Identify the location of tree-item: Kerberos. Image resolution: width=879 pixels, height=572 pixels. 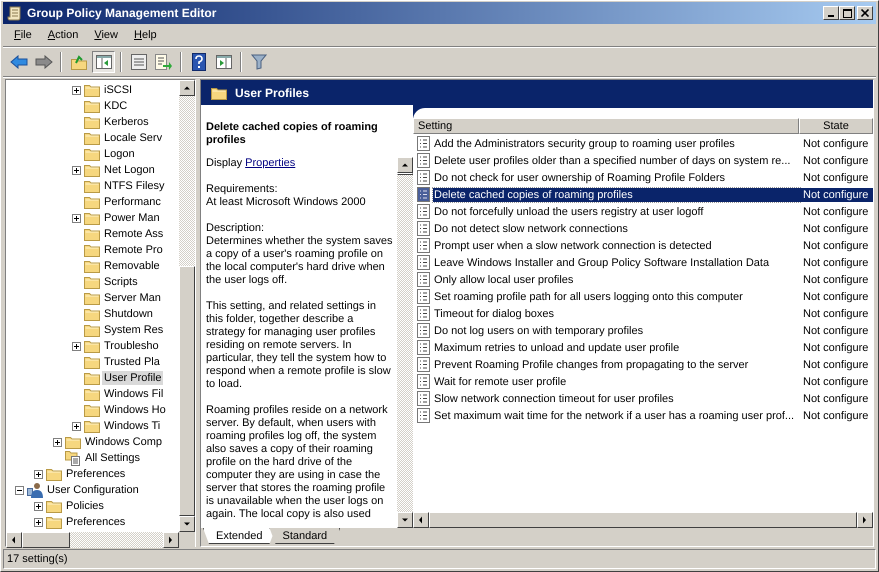
(126, 122).